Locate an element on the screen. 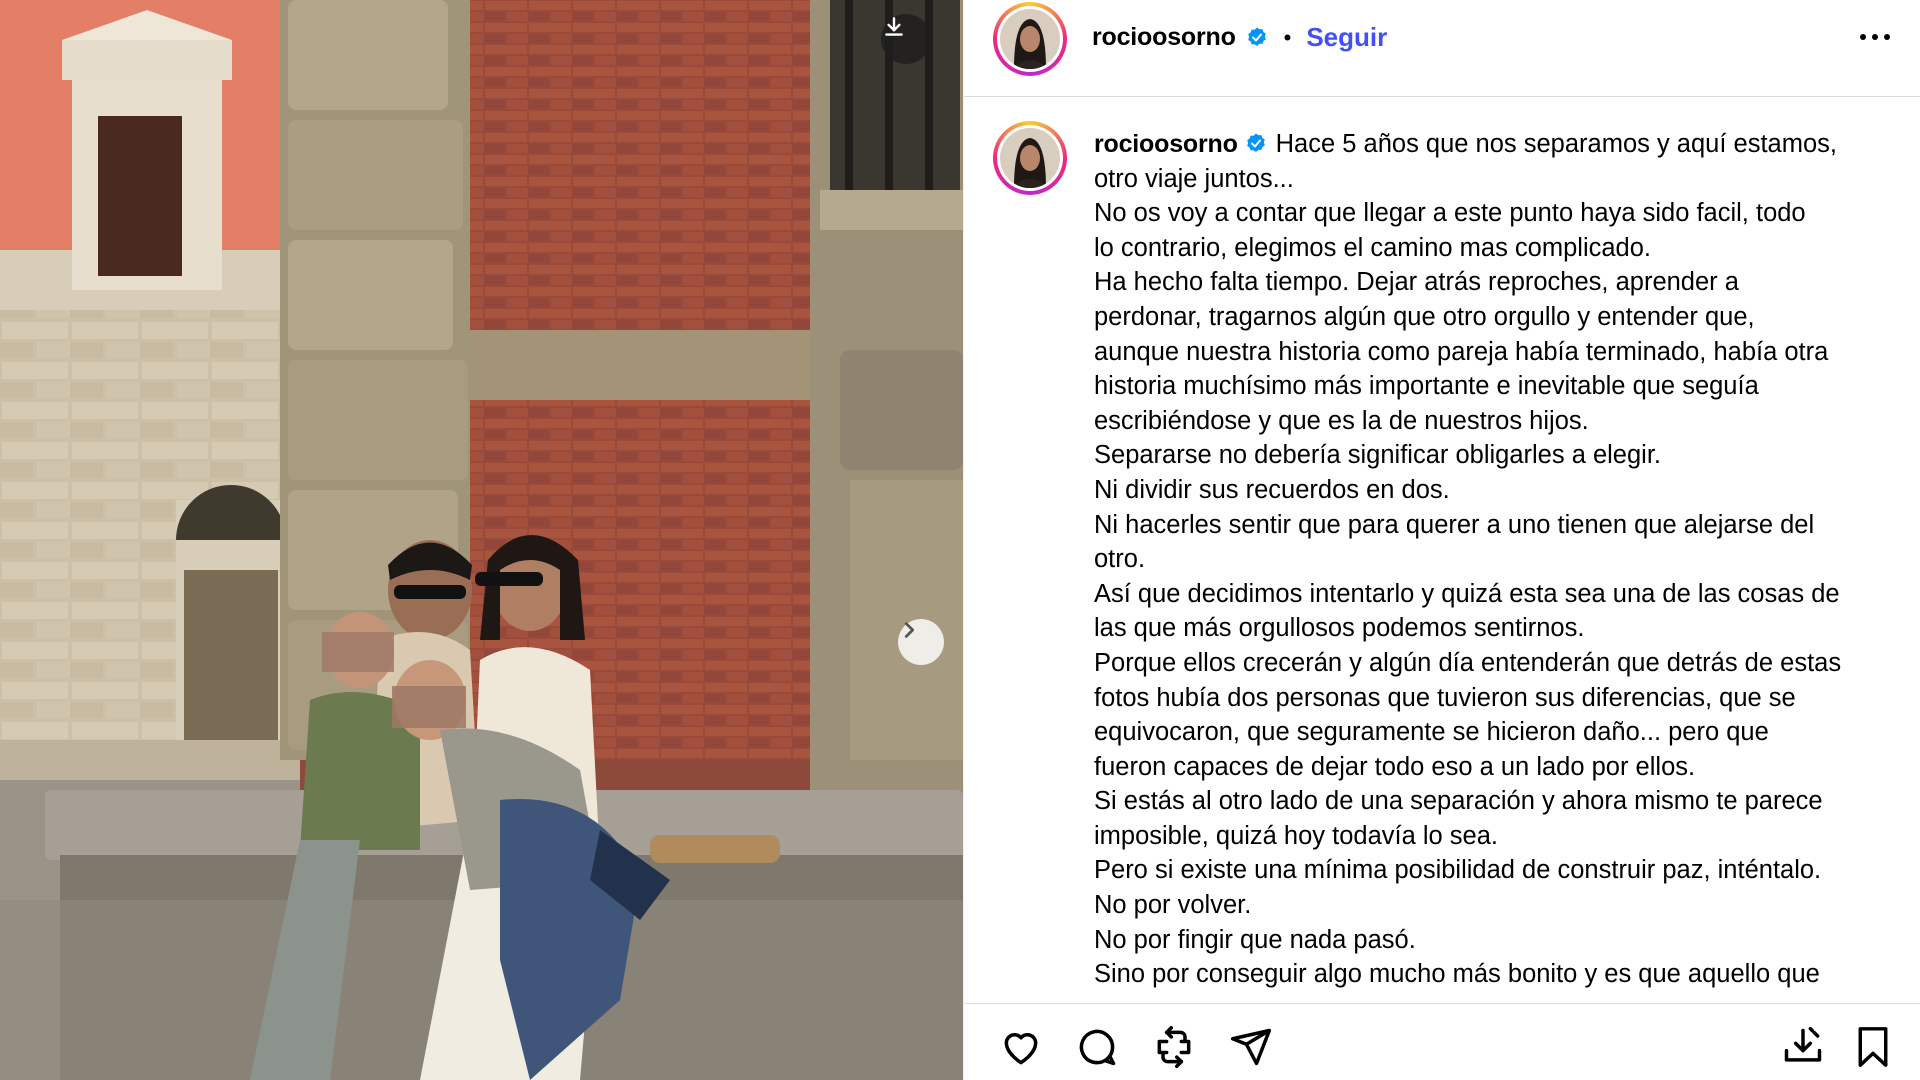  caption-text-line: imposible, quizá hoy todavía lo sea. is located at coordinates (1296, 835).